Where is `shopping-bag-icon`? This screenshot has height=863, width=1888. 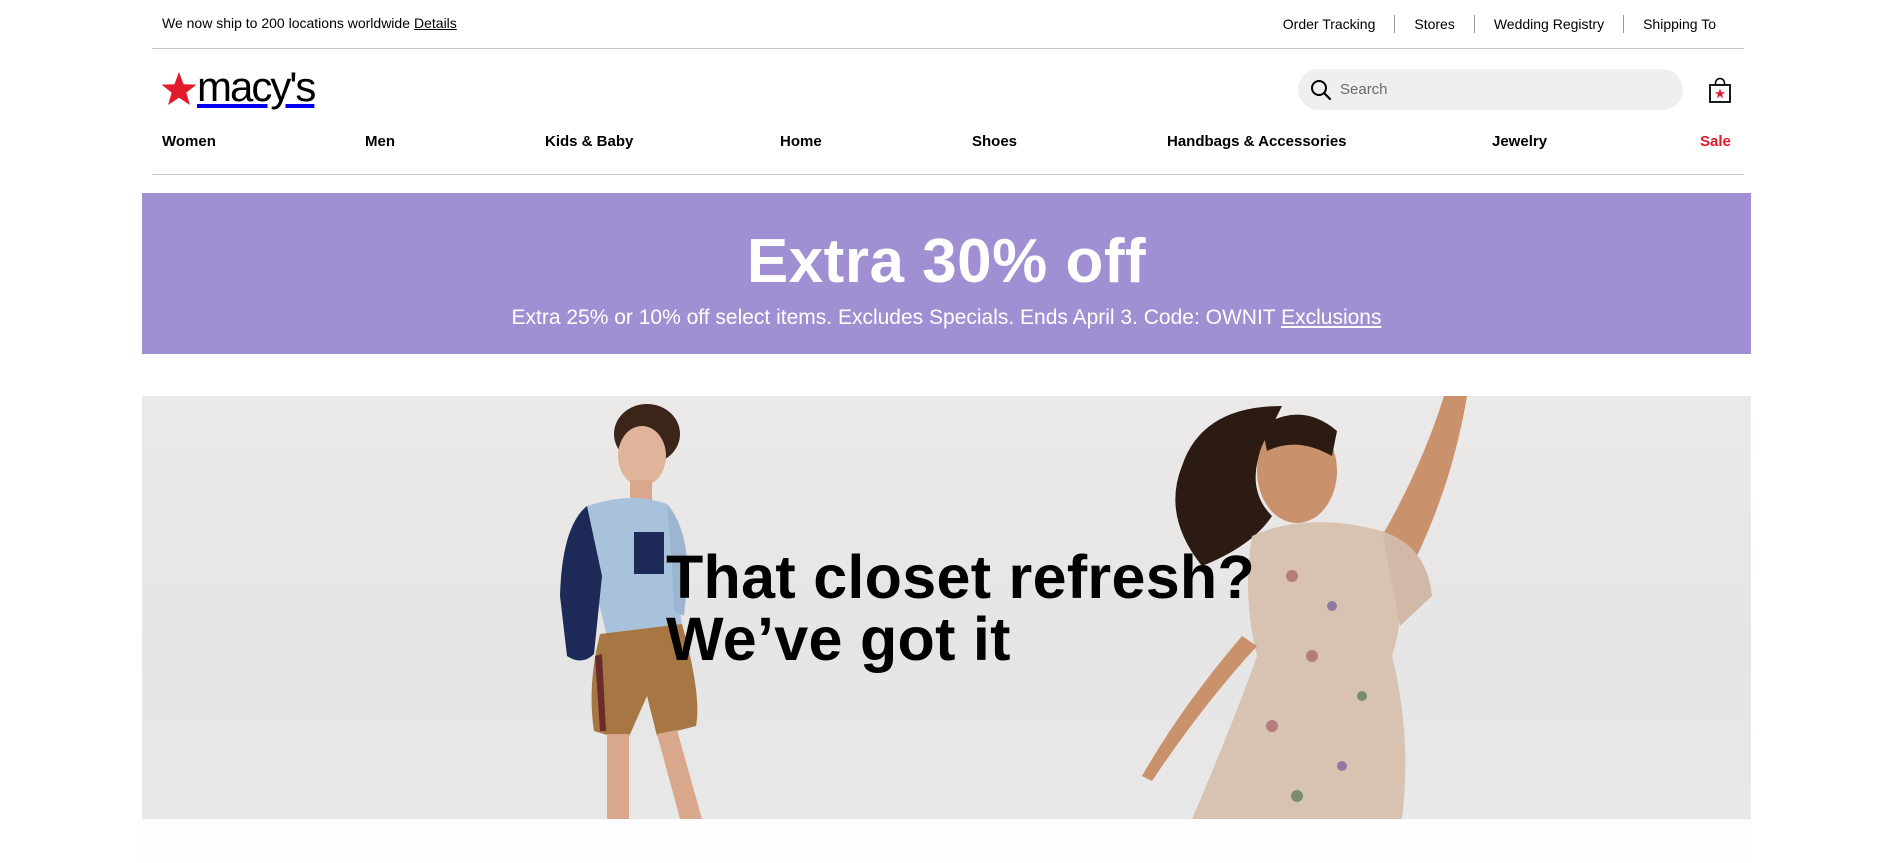 shopping-bag-icon is located at coordinates (1720, 90).